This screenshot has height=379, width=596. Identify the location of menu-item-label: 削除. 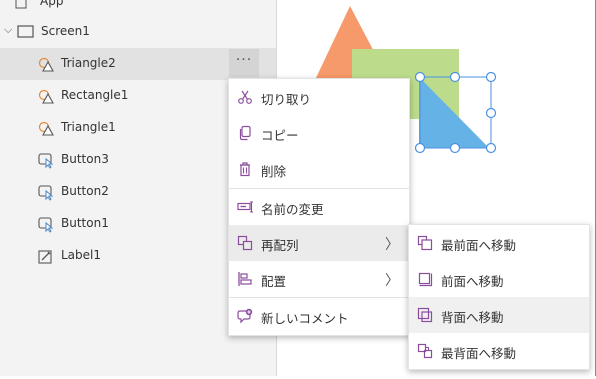
(274, 171).